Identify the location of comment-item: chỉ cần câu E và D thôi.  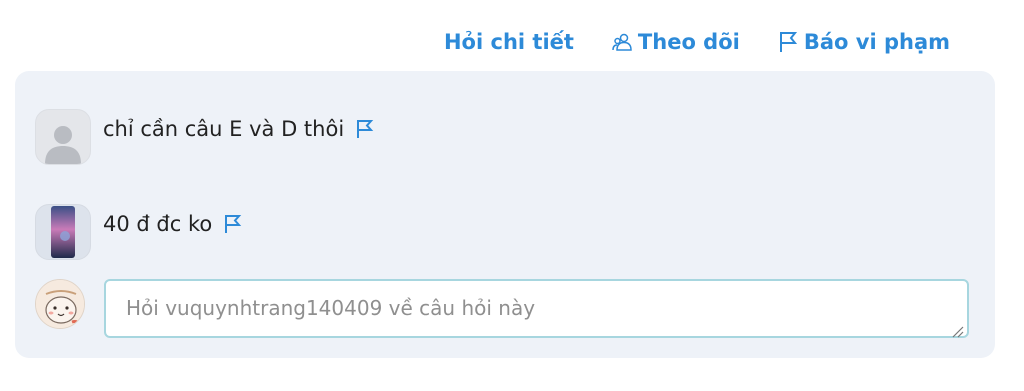
(204, 137).